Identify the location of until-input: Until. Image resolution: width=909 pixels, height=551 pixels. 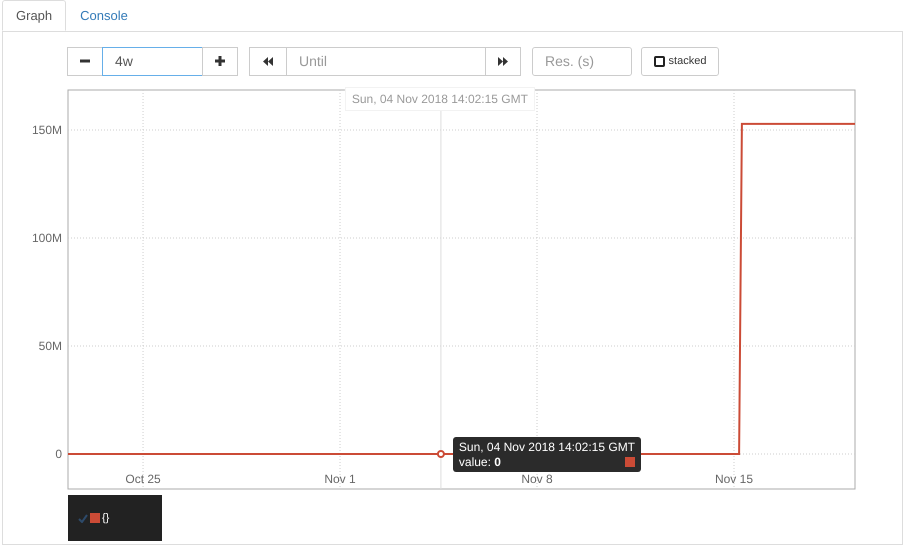
(386, 61).